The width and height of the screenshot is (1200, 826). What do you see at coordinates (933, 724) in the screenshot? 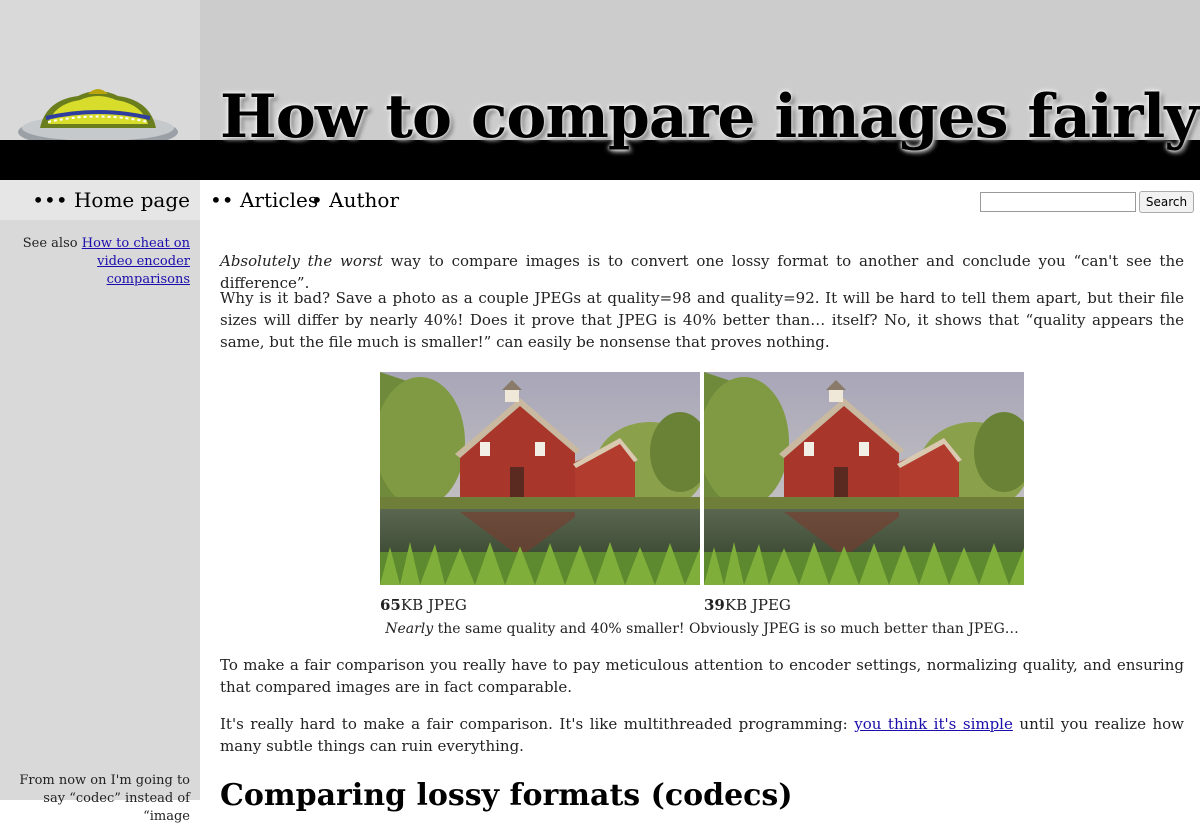
I see `simple-link: you think it's simple` at bounding box center [933, 724].